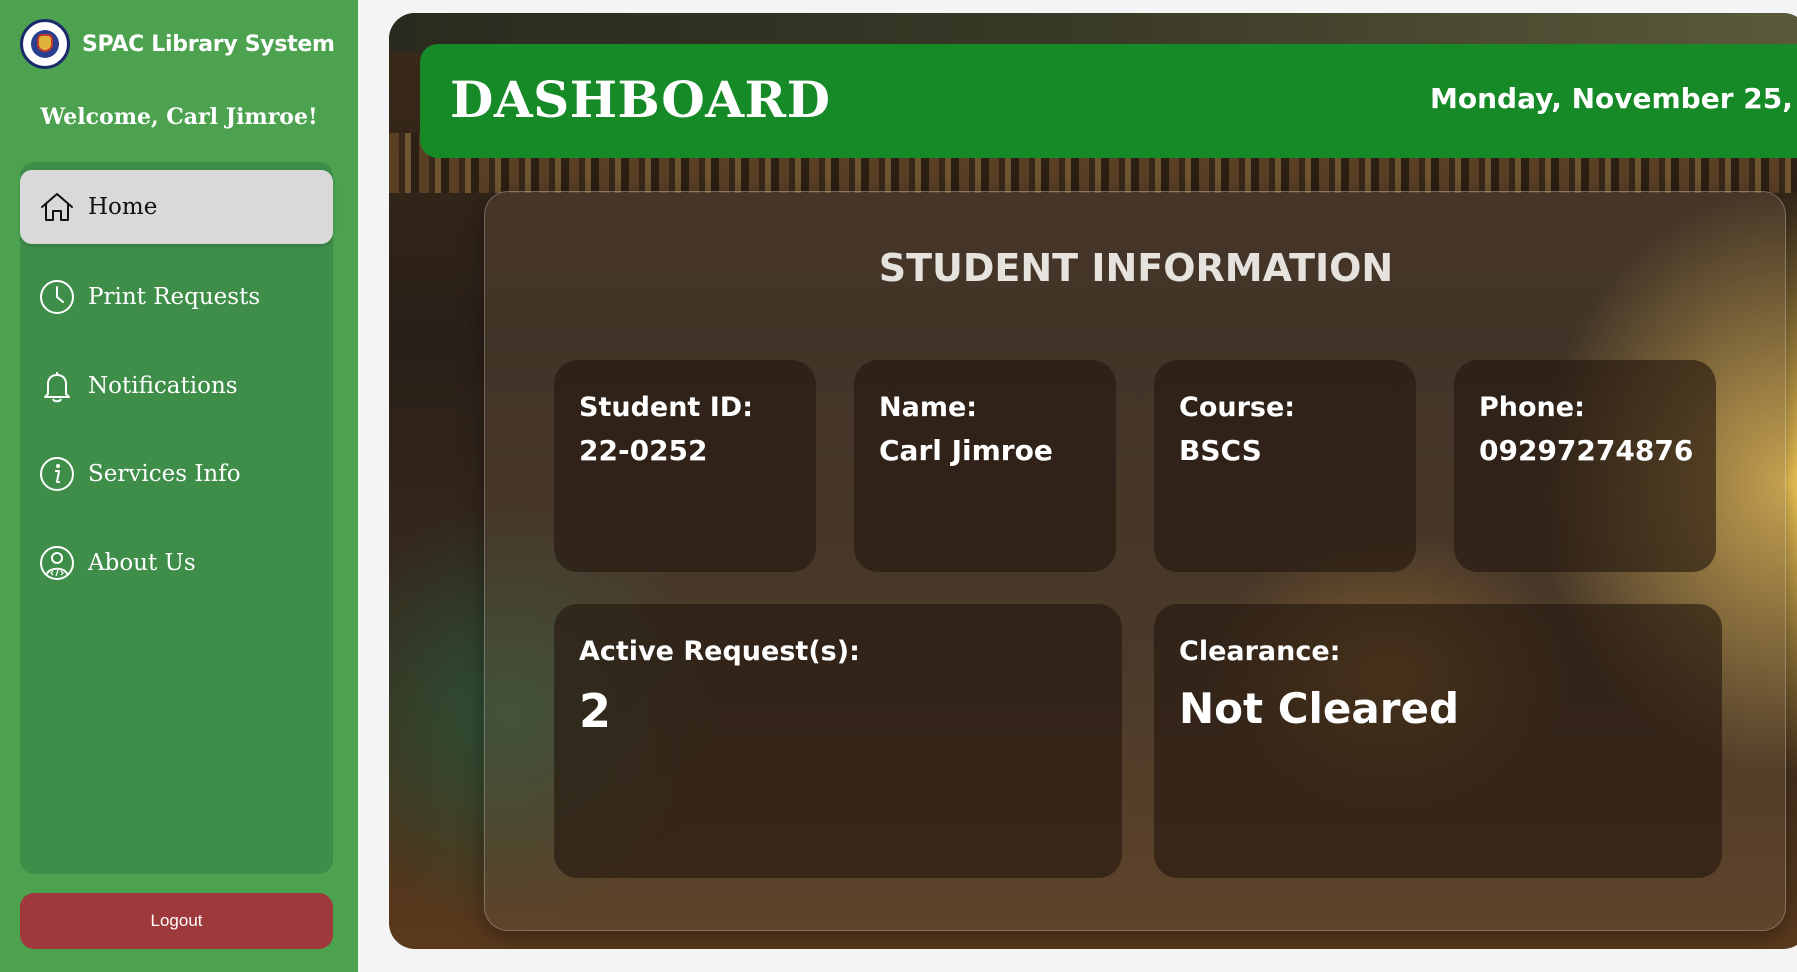 The width and height of the screenshot is (1797, 972). Describe the element at coordinates (1532, 407) in the screenshot. I see `card-label: Phone:` at that location.